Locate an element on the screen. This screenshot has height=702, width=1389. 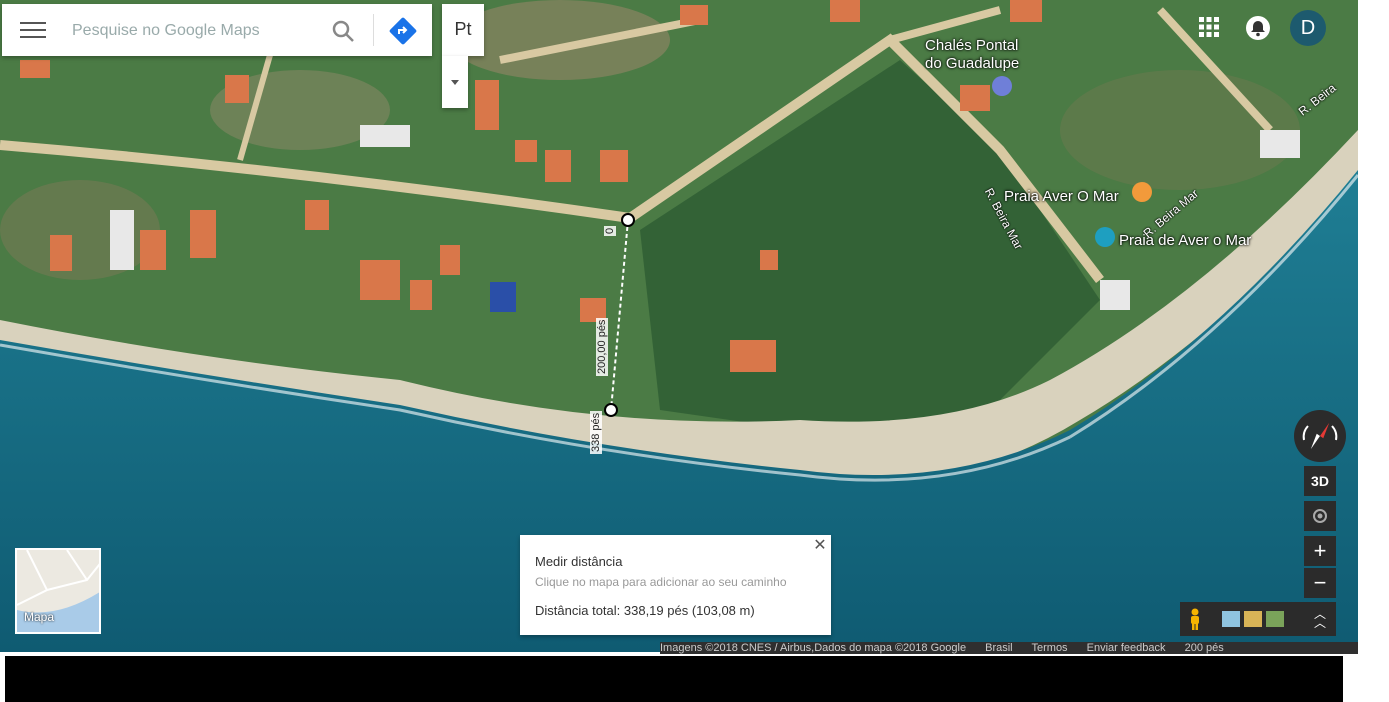
directions-icon is located at coordinates (403, 31).